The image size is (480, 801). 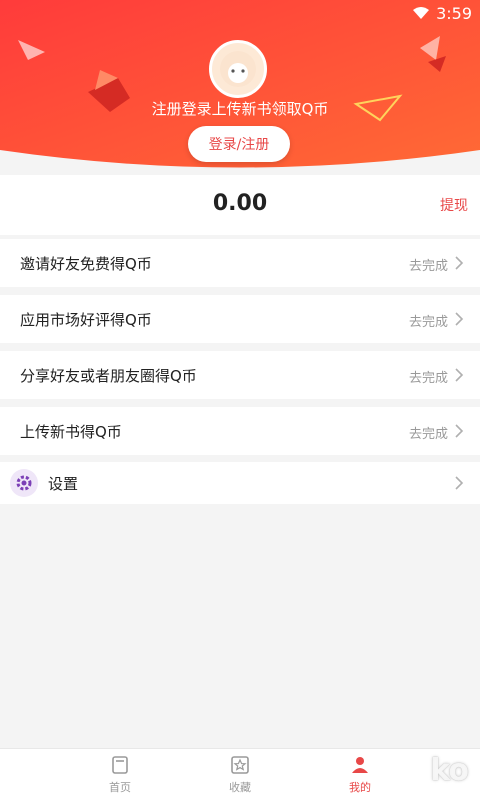 What do you see at coordinates (24, 483) in the screenshot?
I see `gear-icon` at bounding box center [24, 483].